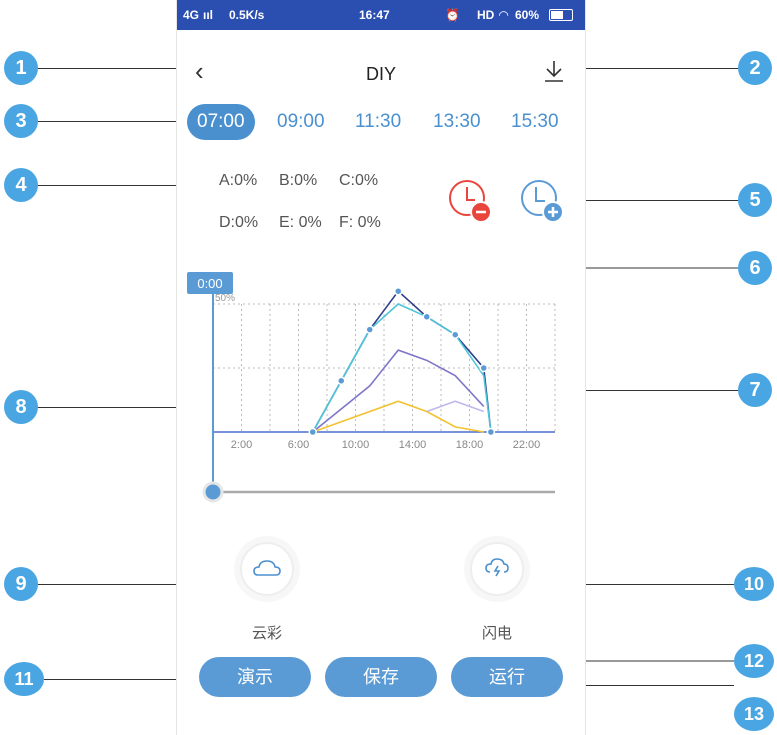 Image resolution: width=777 pixels, height=735 pixels. Describe the element at coordinates (535, 122) in the screenshot. I see `time-point-1530: 15:30` at that location.